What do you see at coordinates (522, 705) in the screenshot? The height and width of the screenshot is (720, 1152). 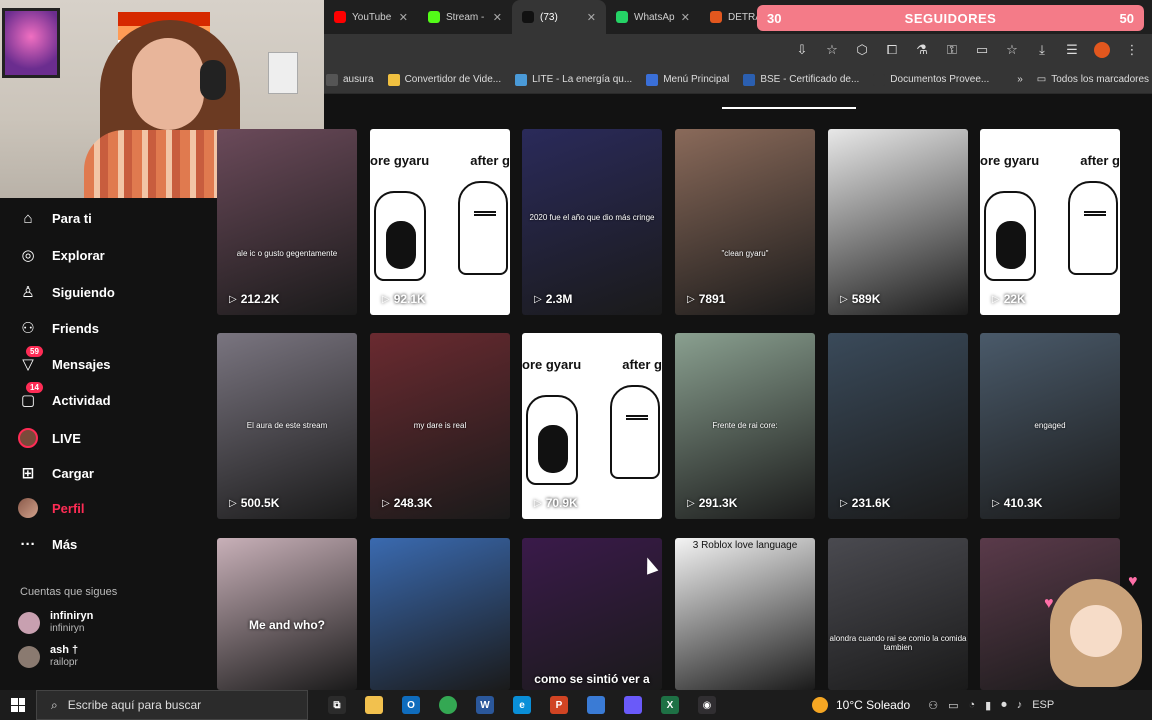 I see `edge-icon: e` at bounding box center [522, 705].